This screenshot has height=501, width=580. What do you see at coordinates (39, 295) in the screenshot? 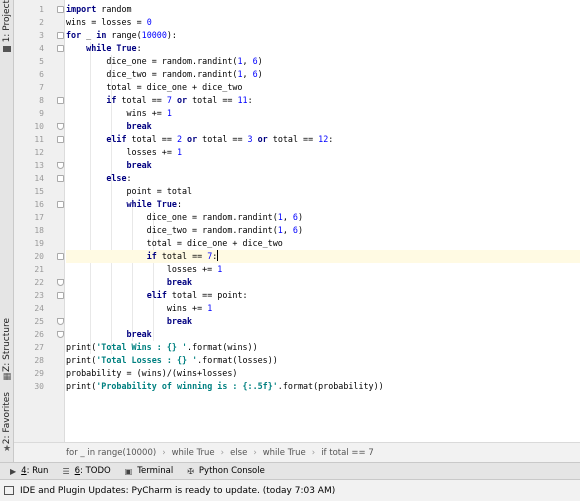
I see `line-number: 23` at bounding box center [39, 295].